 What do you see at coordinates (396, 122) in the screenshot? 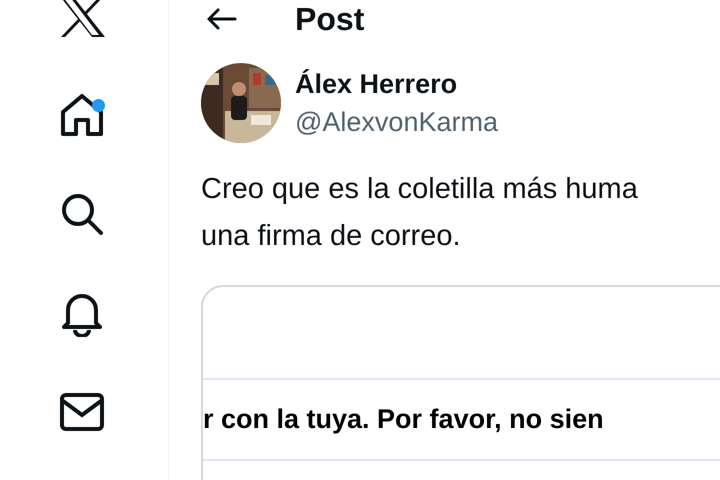
I see `author-handle: @AlexvonKarma` at bounding box center [396, 122].